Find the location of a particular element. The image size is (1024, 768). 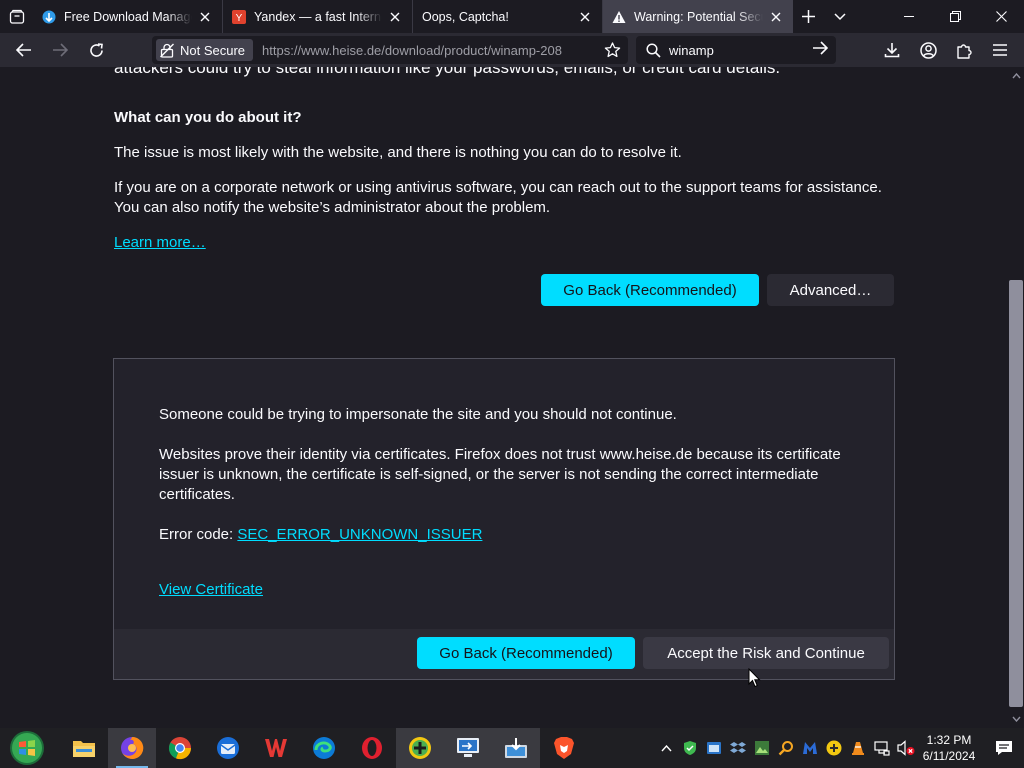

tray-app-plus is located at coordinates (834, 748).